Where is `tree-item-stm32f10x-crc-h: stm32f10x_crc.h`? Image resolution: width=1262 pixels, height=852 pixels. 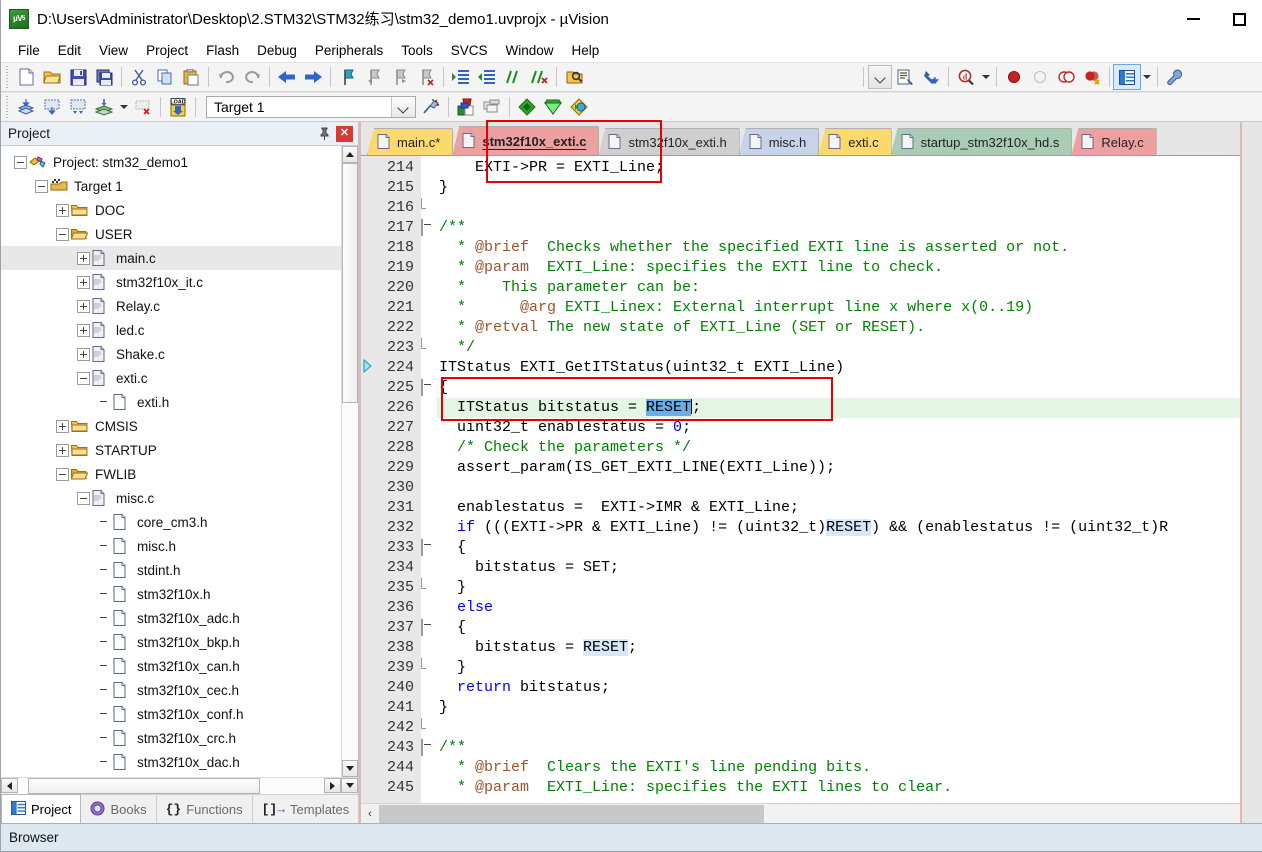 tree-item-stm32f10x-crc-h: stm32f10x_crc.h is located at coordinates (171, 738).